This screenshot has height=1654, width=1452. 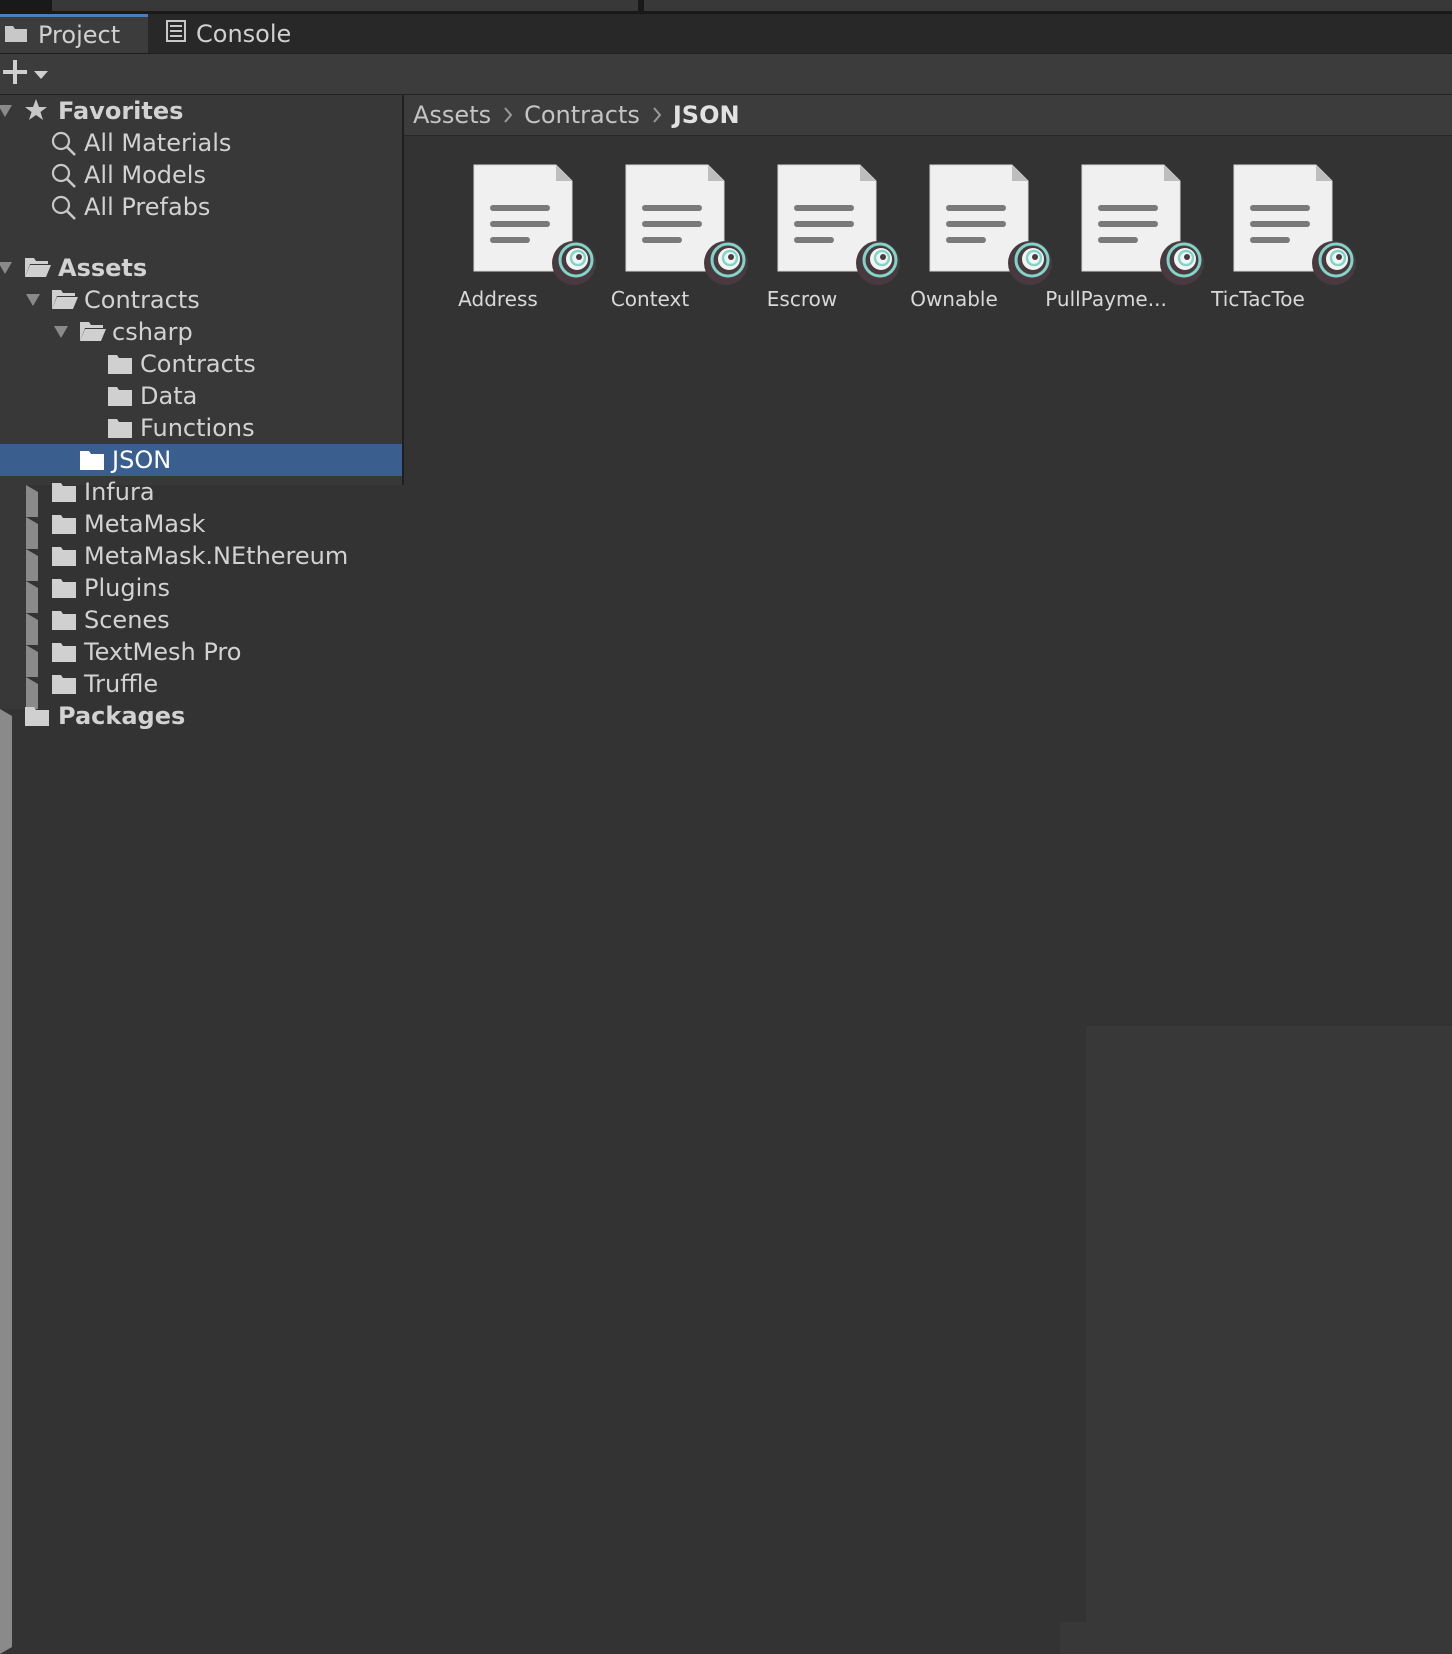 What do you see at coordinates (1048, 5) in the screenshot?
I see `panel-header-right` at bounding box center [1048, 5].